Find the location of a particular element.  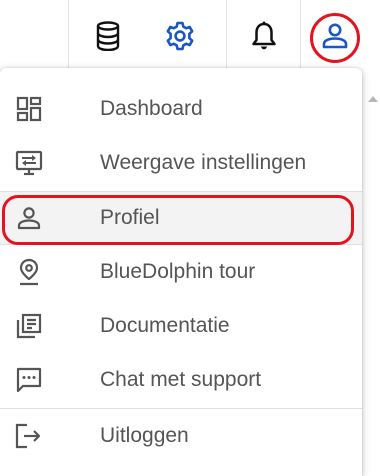

menu-item-dashboard: Dashboard is located at coordinates (181, 109).